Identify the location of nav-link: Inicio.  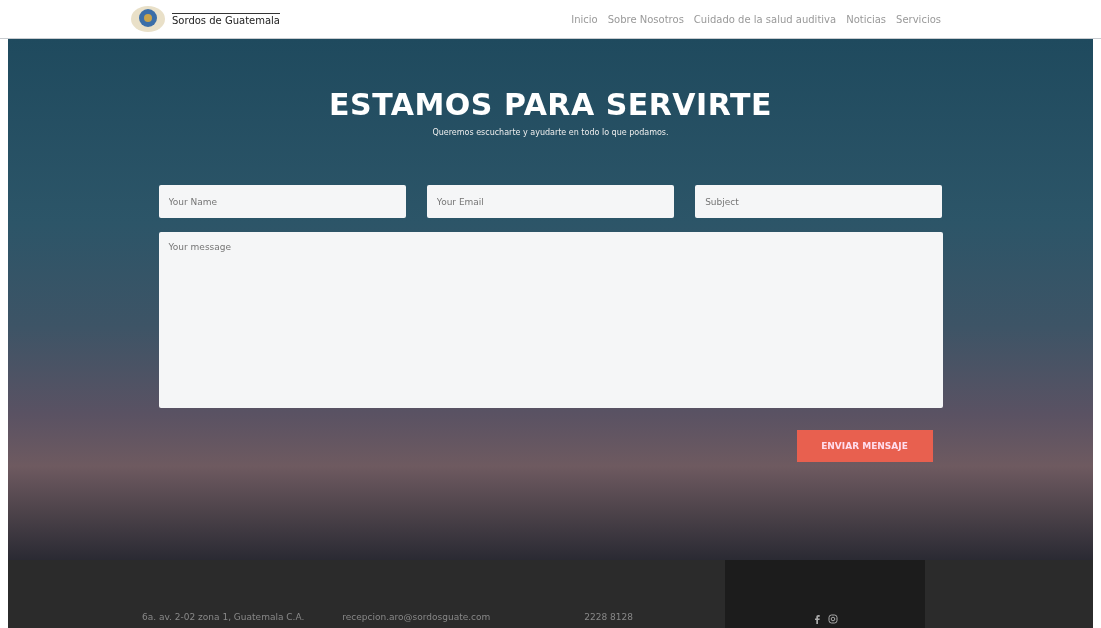
(584, 19).